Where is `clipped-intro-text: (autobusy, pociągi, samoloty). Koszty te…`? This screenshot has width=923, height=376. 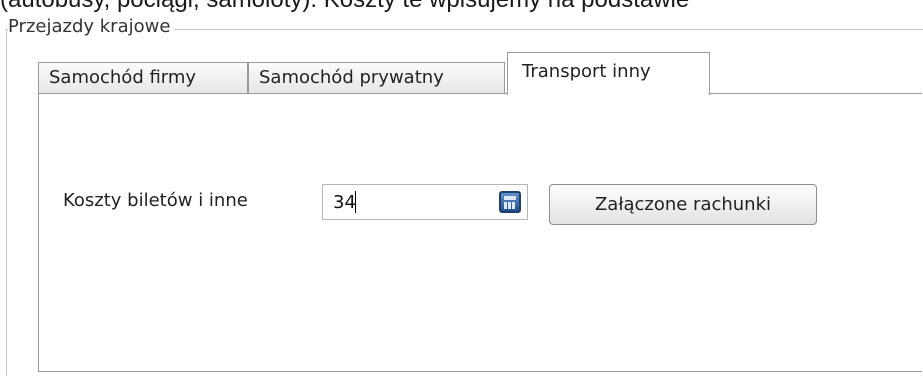 clipped-intro-text: (autobusy, pociągi, samoloty). Koszty te… is located at coordinates (344, 7).